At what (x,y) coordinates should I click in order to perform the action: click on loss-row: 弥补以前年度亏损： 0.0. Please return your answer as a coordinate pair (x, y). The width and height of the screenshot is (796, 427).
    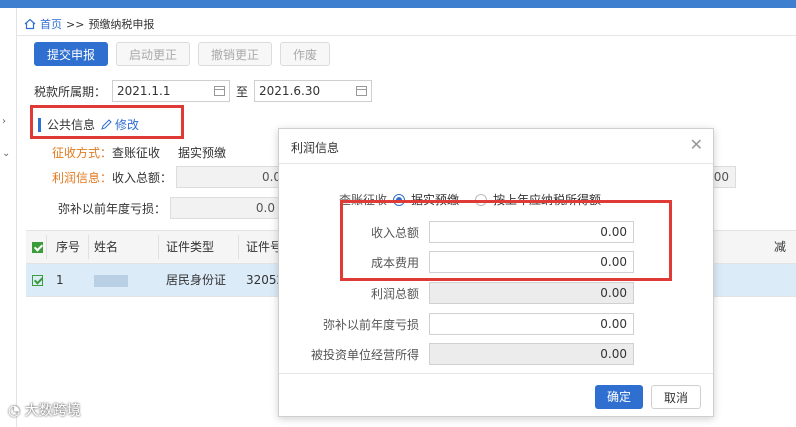
    Looking at the image, I should click on (170, 208).